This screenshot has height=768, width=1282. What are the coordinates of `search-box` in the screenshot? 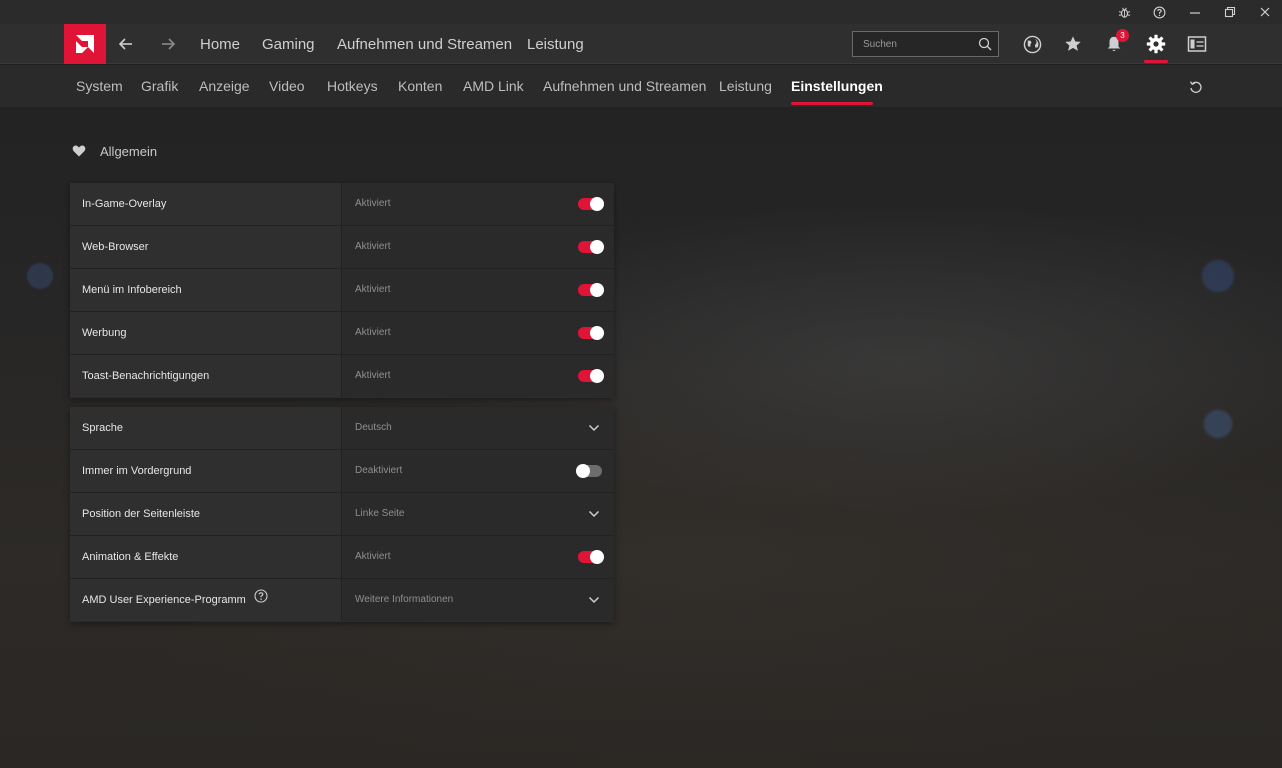 It's located at (925, 44).